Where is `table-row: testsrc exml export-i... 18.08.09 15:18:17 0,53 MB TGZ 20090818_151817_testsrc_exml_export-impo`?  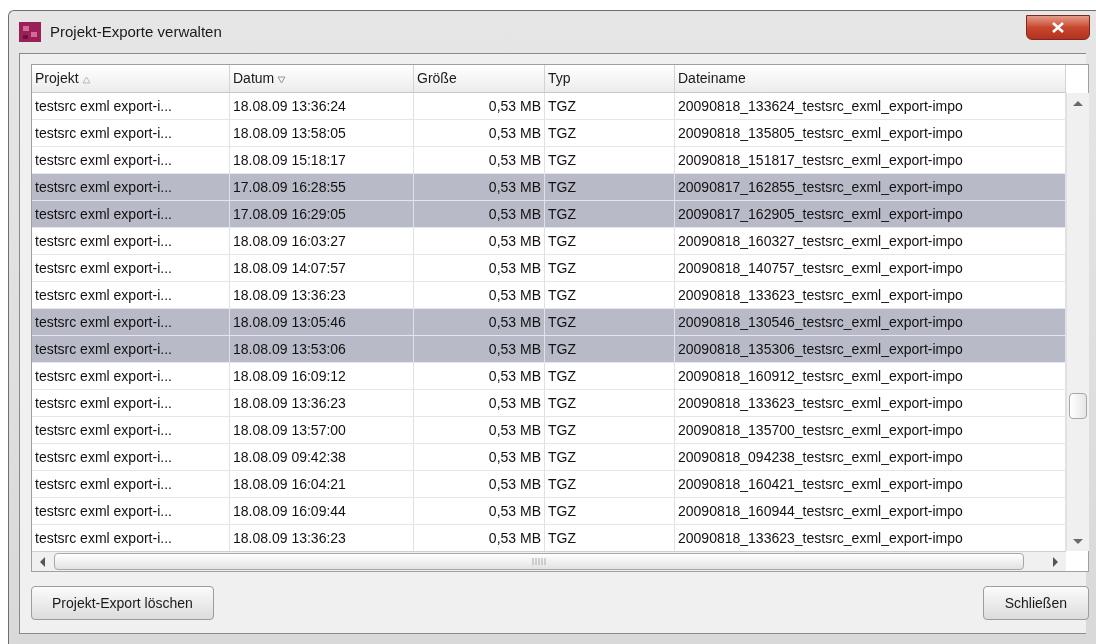
table-row: testsrc exml export-i... 18.08.09 15:18:17 0,53 MB TGZ 20090818_151817_testsrc_exml_export-impo is located at coordinates (549, 160).